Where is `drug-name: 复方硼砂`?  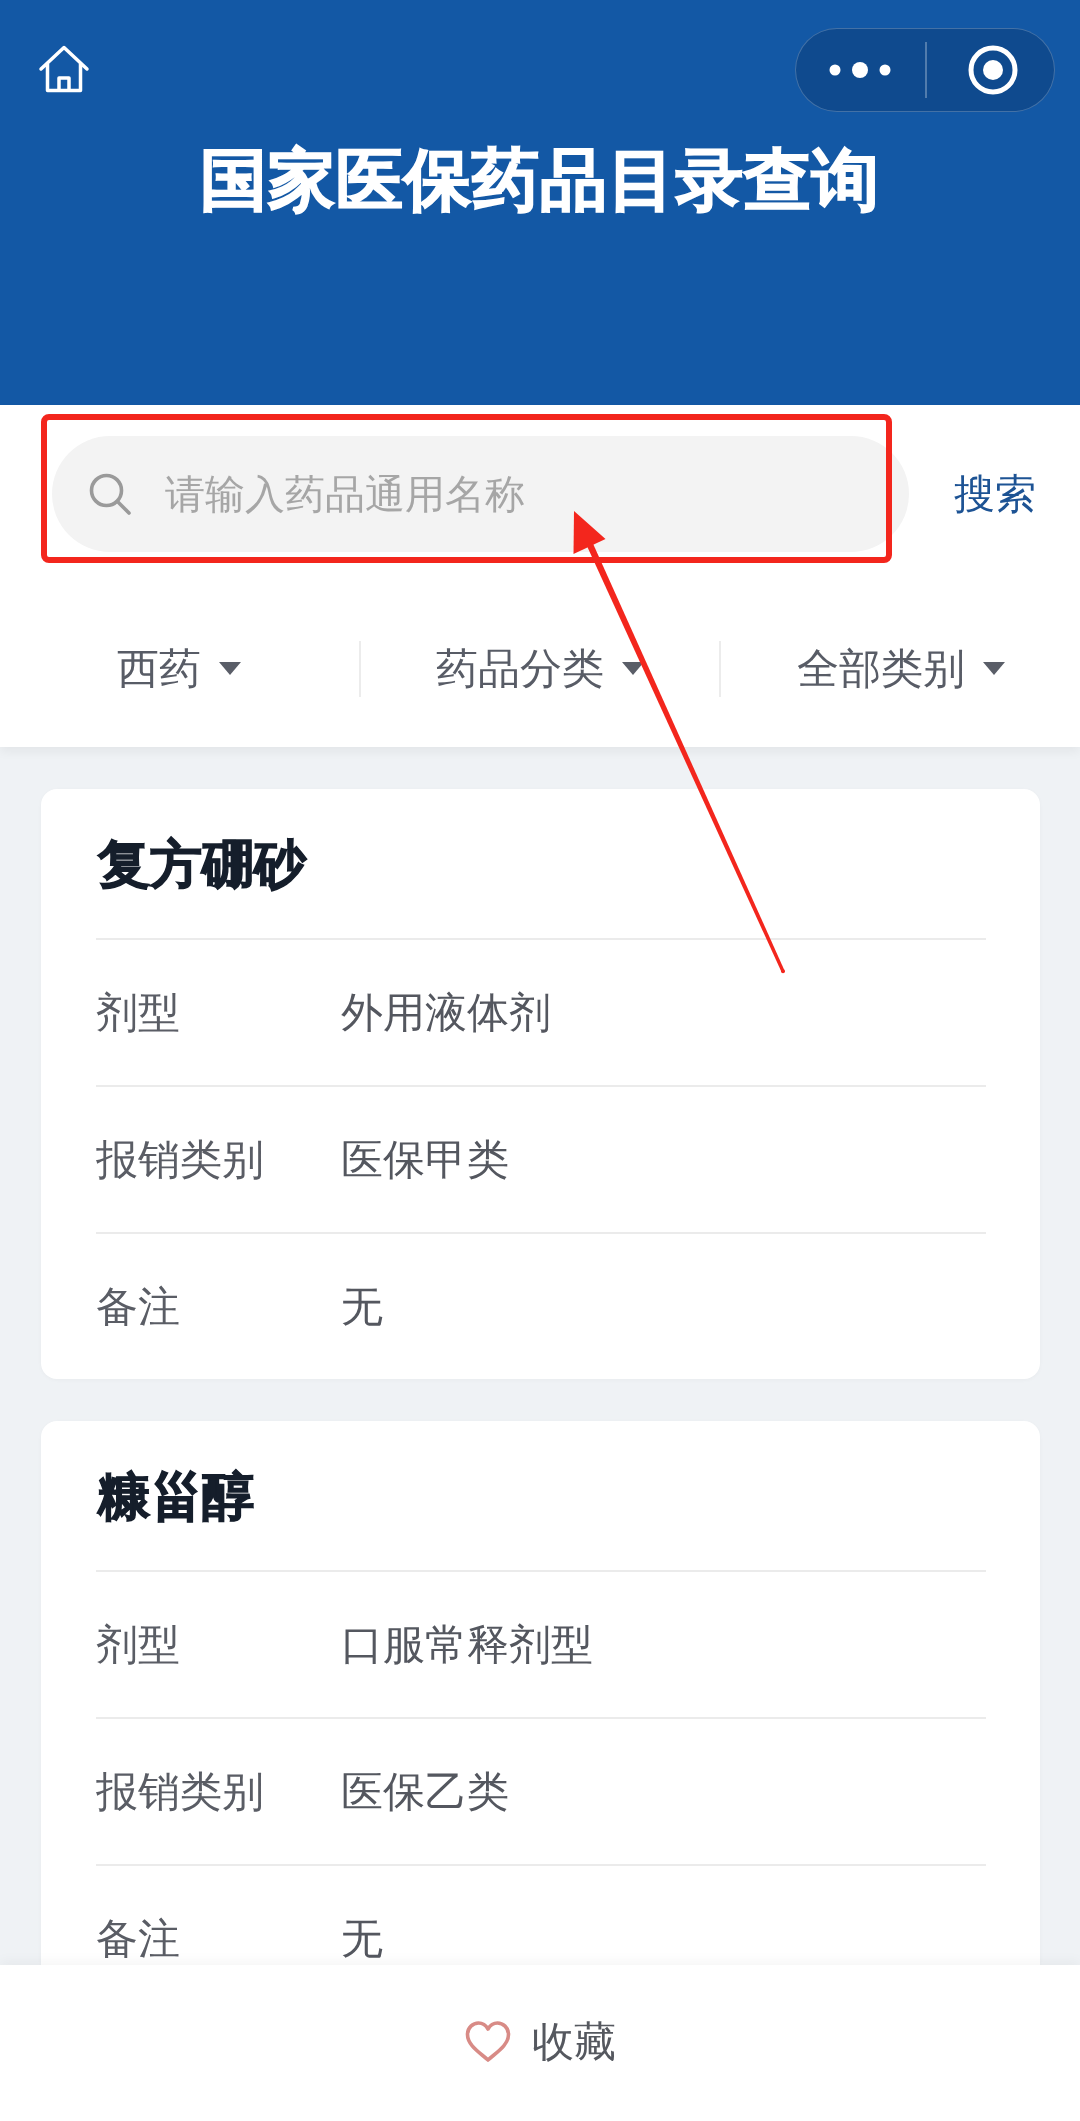
drug-name: 复方硼砂 is located at coordinates (202, 864).